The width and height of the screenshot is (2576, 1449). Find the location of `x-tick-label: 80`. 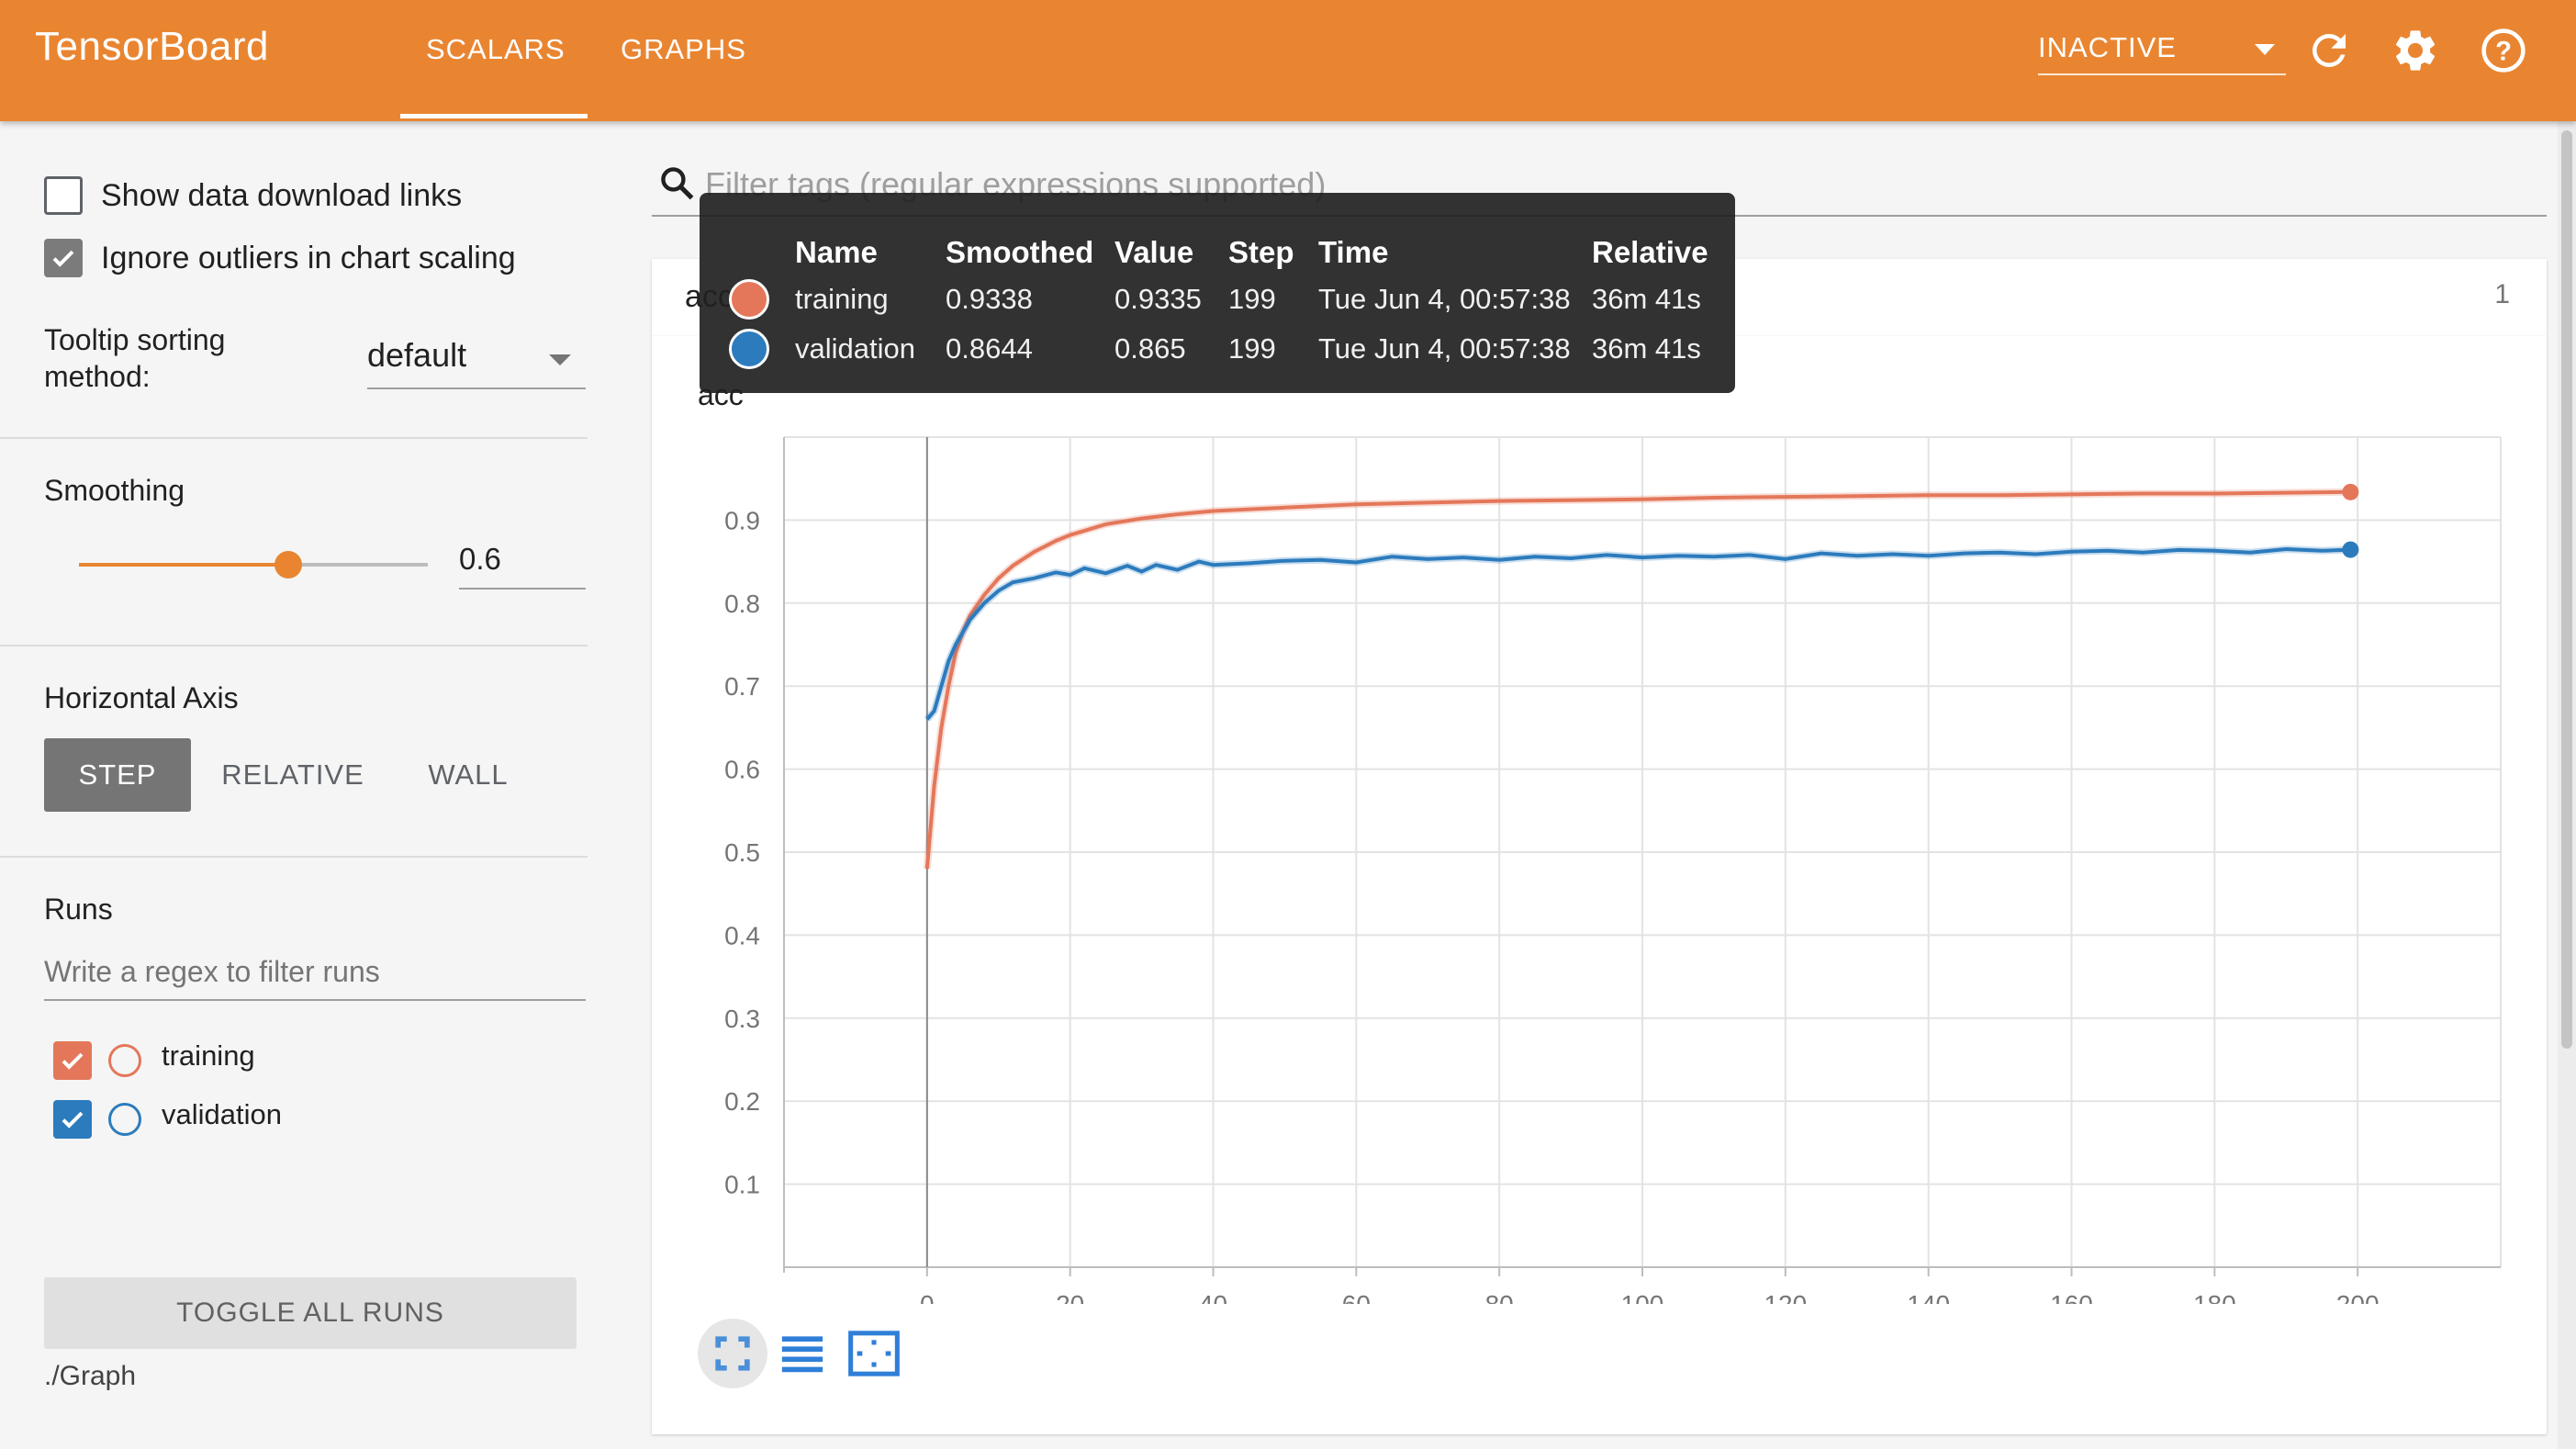

x-tick-label: 80 is located at coordinates (1499, 1297).